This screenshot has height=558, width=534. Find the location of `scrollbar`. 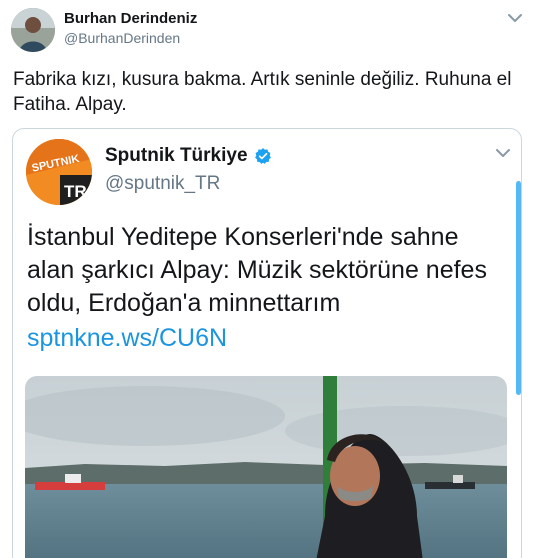

scrollbar is located at coordinates (518, 288).